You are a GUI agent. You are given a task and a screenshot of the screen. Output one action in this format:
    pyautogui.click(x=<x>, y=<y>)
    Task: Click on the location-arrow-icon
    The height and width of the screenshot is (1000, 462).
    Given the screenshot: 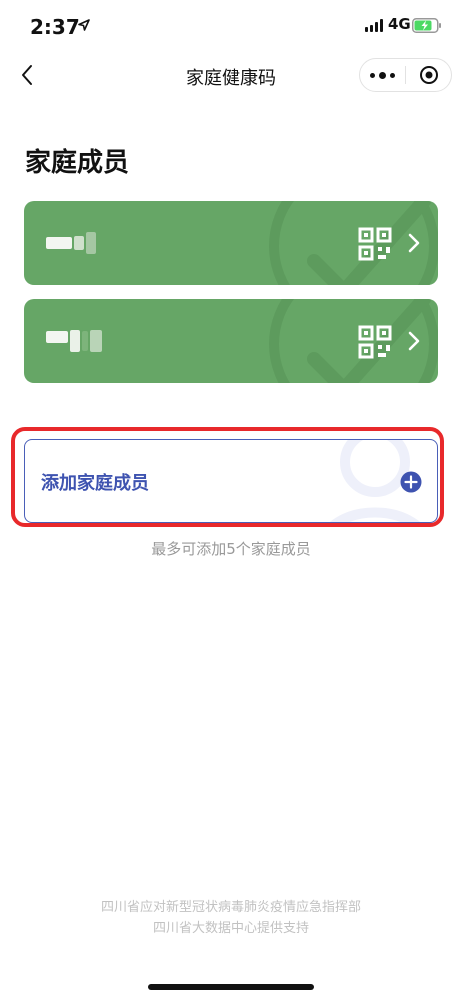 What is the action you would take?
    pyautogui.click(x=84, y=25)
    